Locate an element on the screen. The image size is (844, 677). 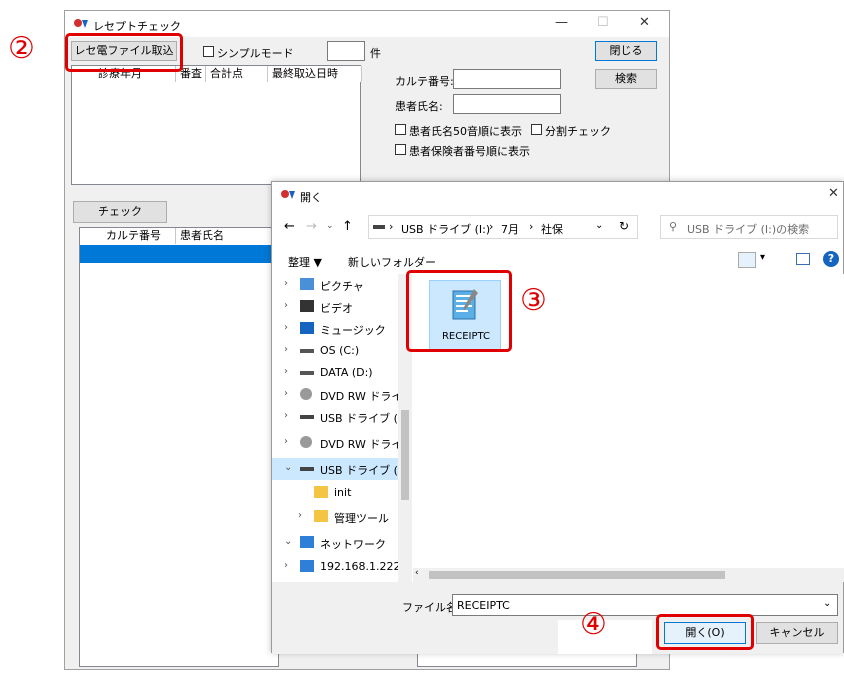
help-icon: ? is located at coordinates (831, 259).